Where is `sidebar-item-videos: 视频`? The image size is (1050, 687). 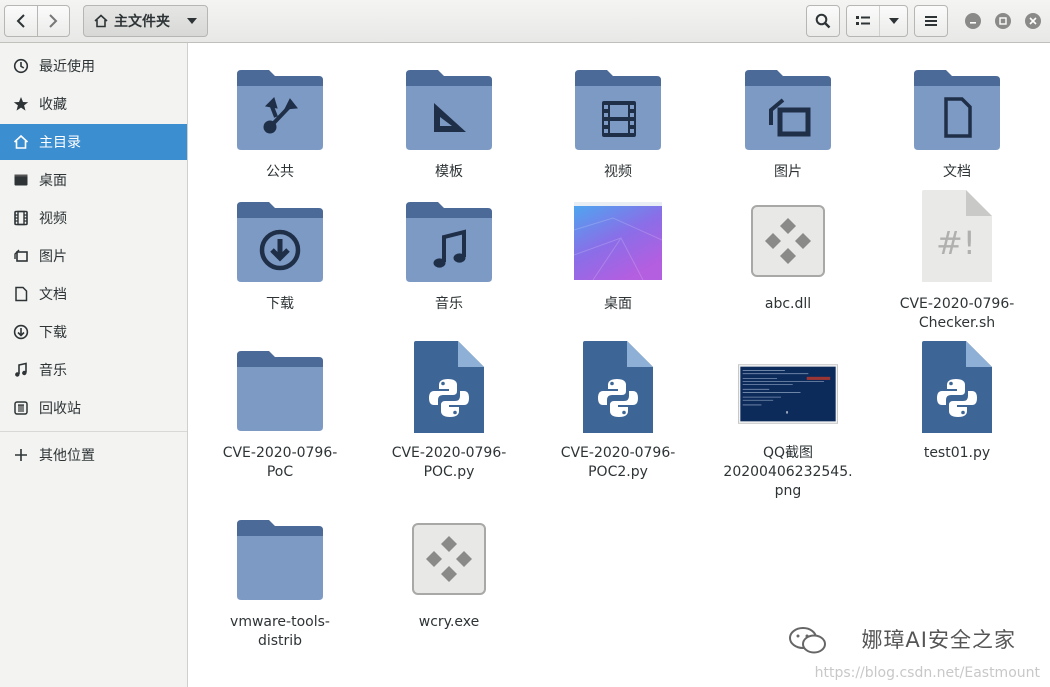
sidebar-item-videos: 视频 is located at coordinates (93, 218).